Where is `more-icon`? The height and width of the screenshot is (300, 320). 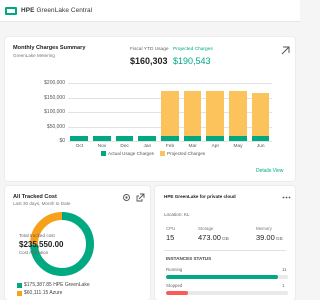
more-icon is located at coordinates (286, 197).